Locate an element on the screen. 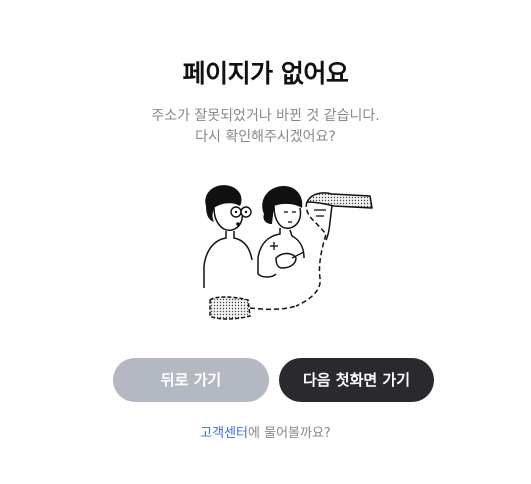  back-button: 뒤로 가기 is located at coordinates (191, 380).